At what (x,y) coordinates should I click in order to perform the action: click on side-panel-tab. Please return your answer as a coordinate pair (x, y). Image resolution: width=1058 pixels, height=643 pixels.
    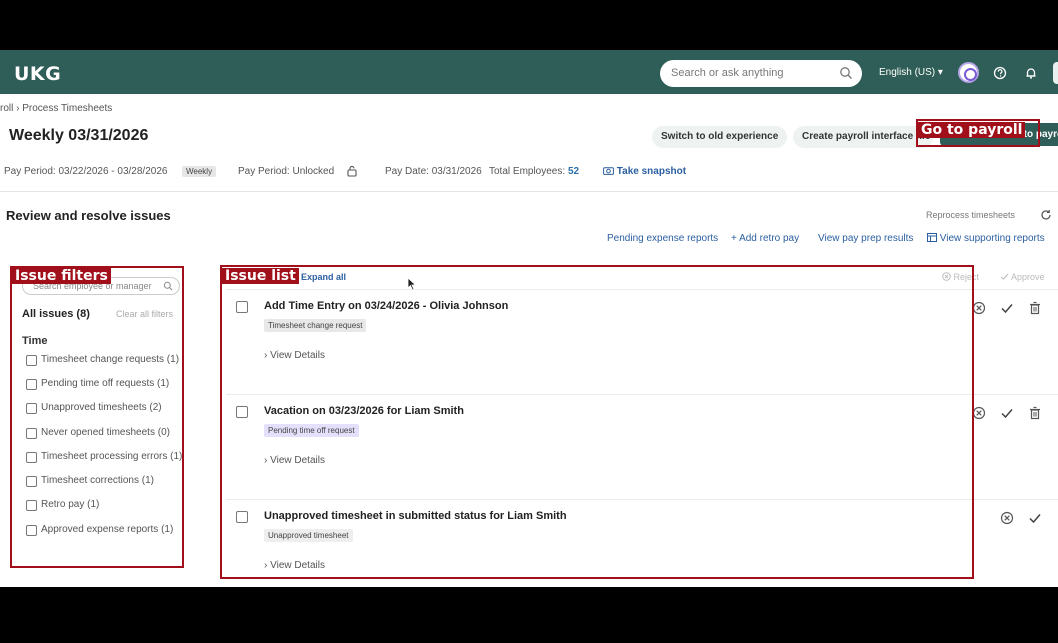
    Looking at the image, I should click on (1055, 73).